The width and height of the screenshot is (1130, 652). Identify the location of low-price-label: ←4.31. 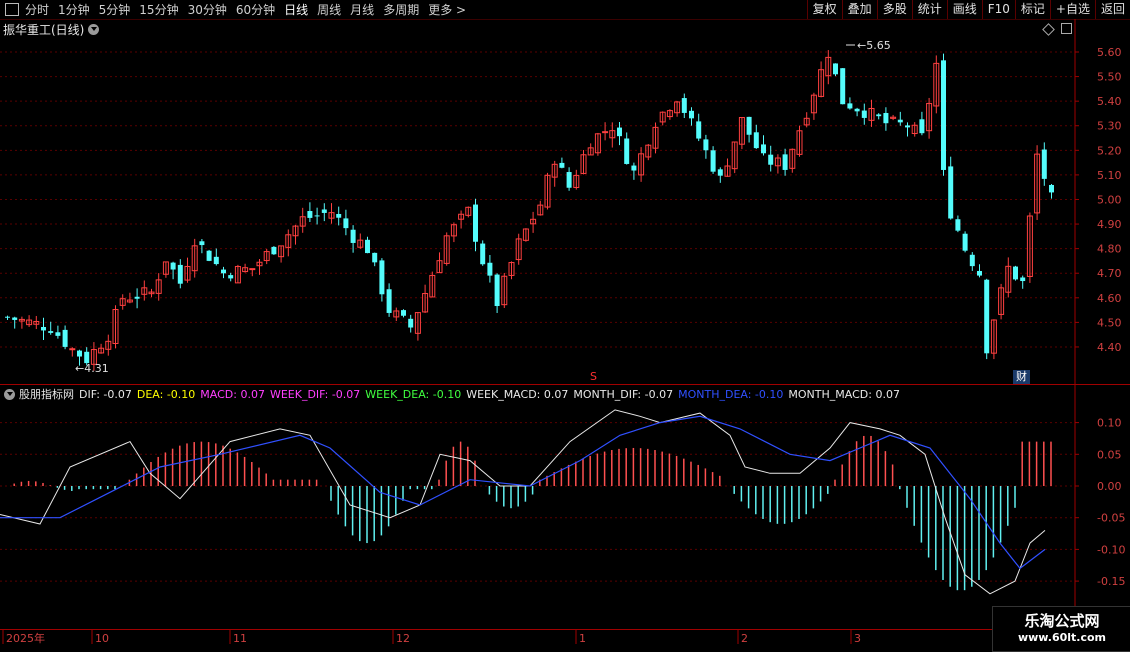
(92, 368).